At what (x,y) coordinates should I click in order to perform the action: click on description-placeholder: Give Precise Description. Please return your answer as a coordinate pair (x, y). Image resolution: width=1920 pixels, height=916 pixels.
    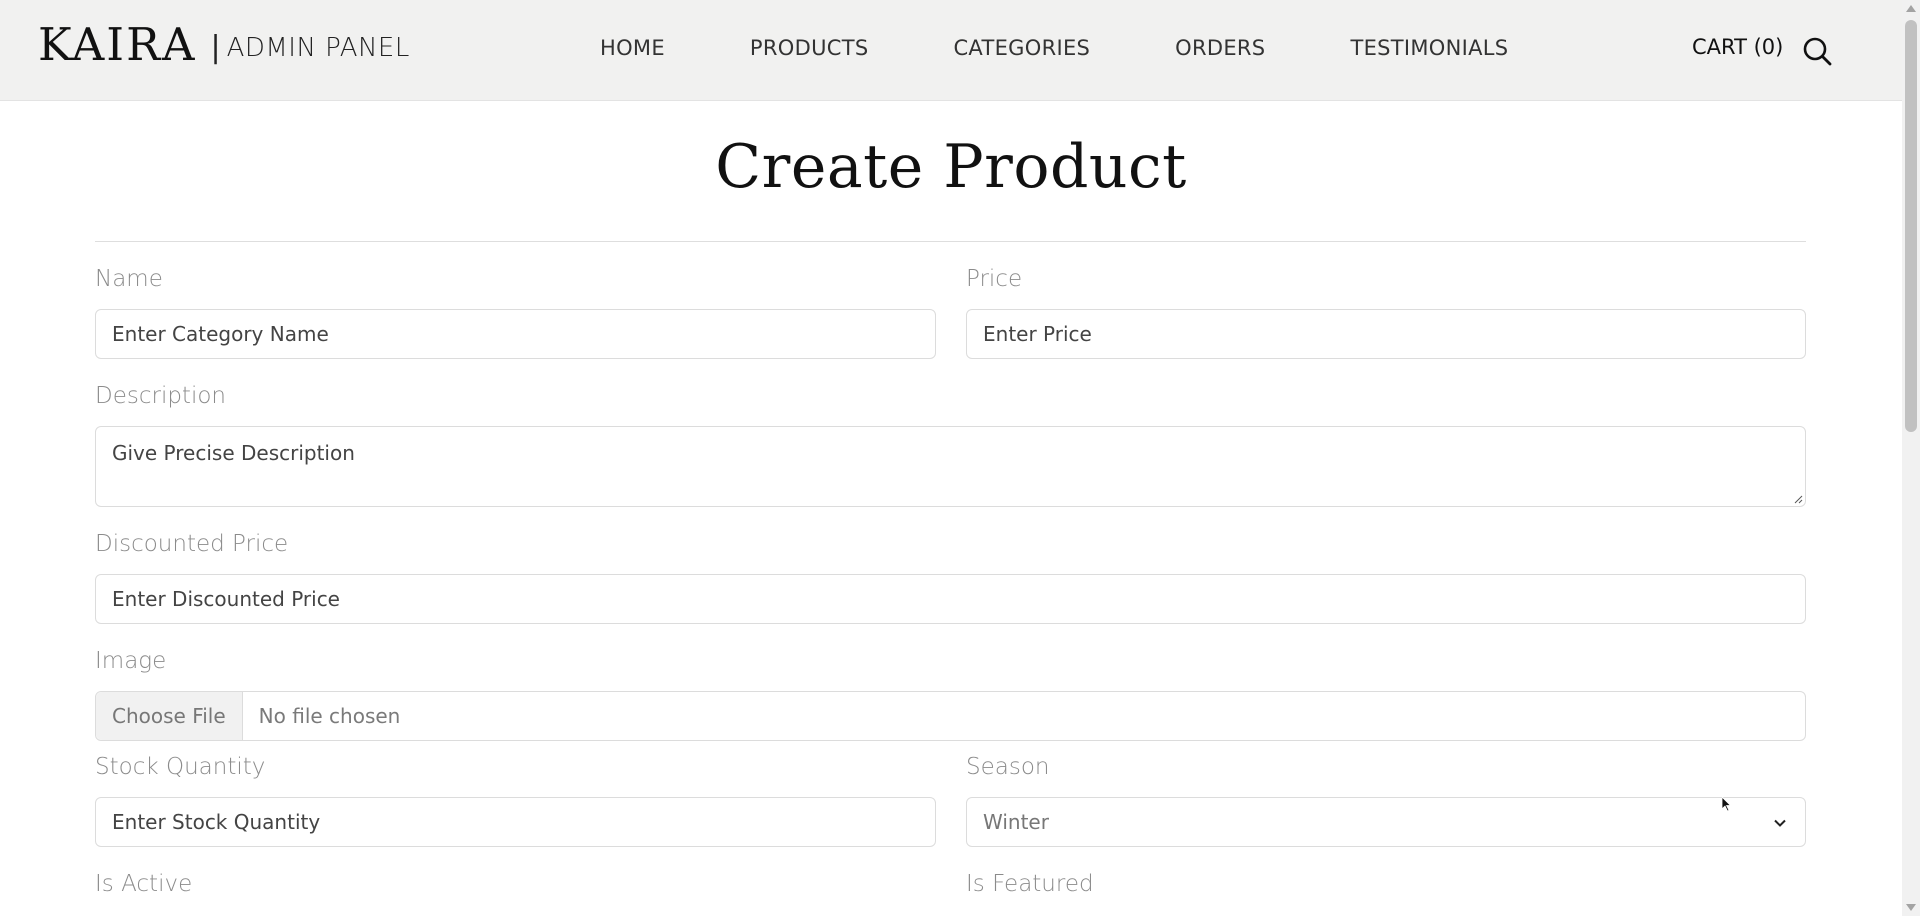
    Looking at the image, I should click on (233, 453).